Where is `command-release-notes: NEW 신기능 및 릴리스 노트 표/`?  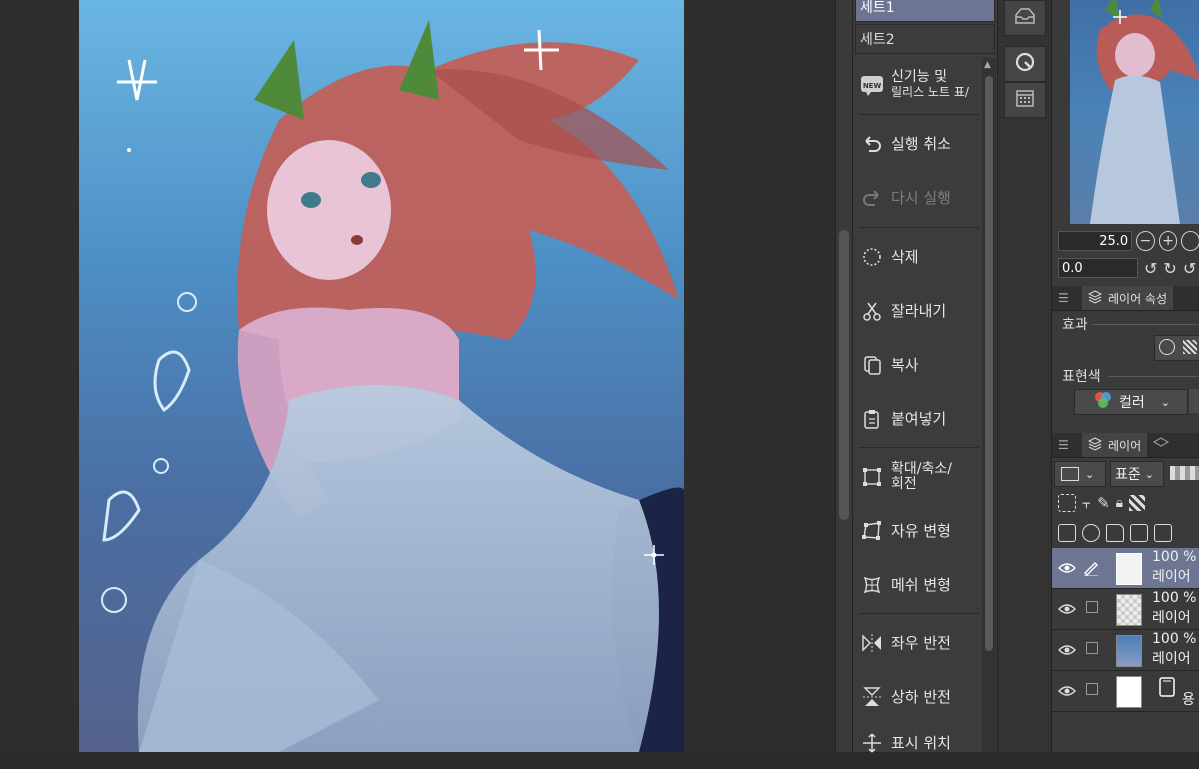 command-release-notes: NEW 신기능 및 릴리스 노트 표/ is located at coordinates (918, 84).